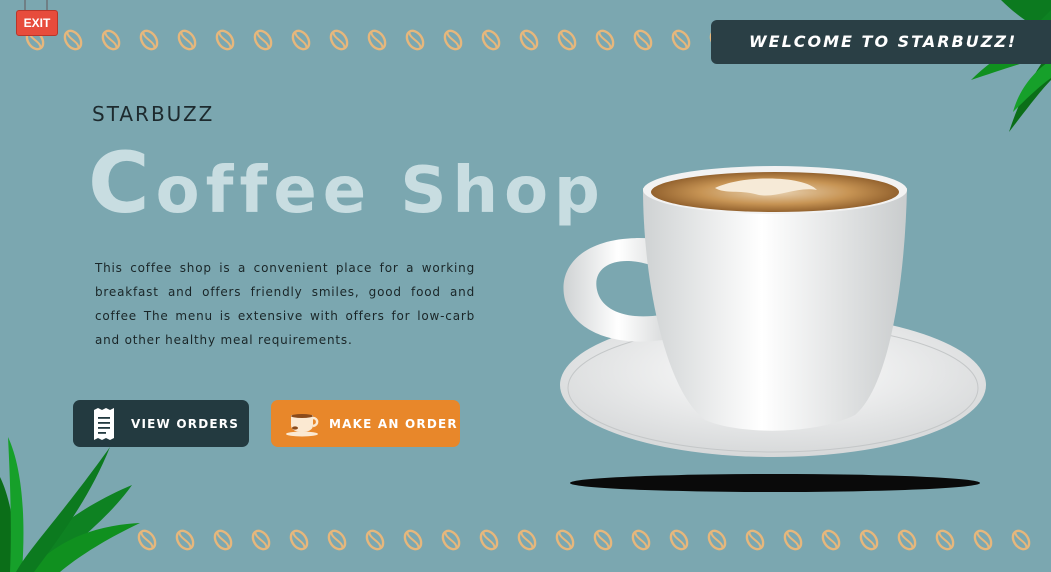  I want to click on exit-sign-icon: EXIT, so click(37, 19).